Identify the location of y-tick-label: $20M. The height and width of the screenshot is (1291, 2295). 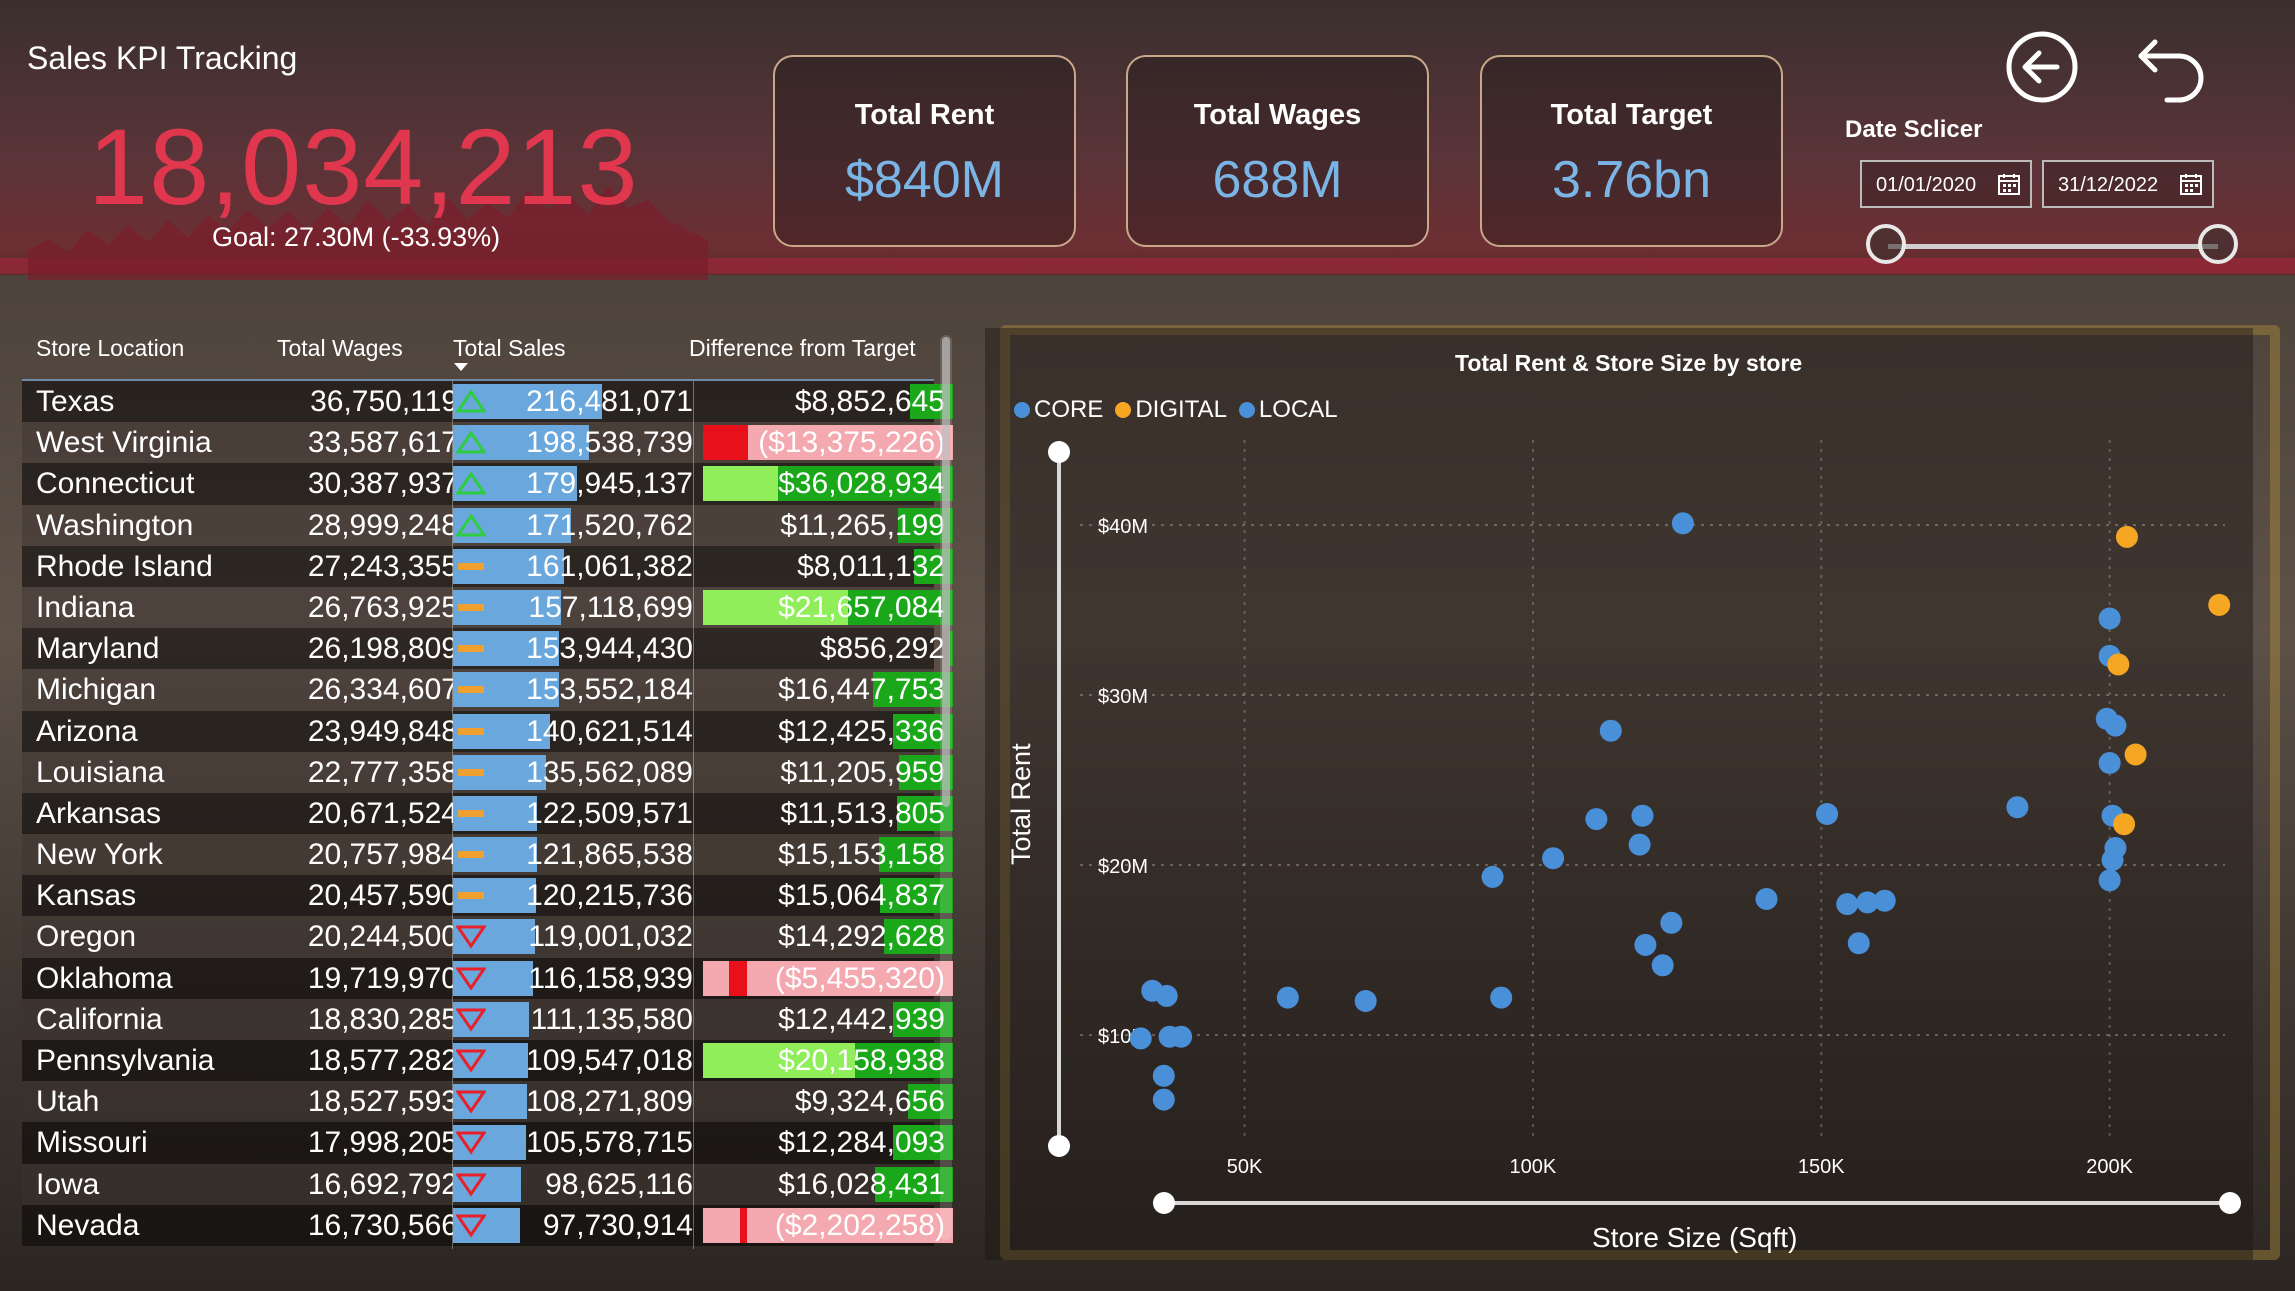
(1123, 867).